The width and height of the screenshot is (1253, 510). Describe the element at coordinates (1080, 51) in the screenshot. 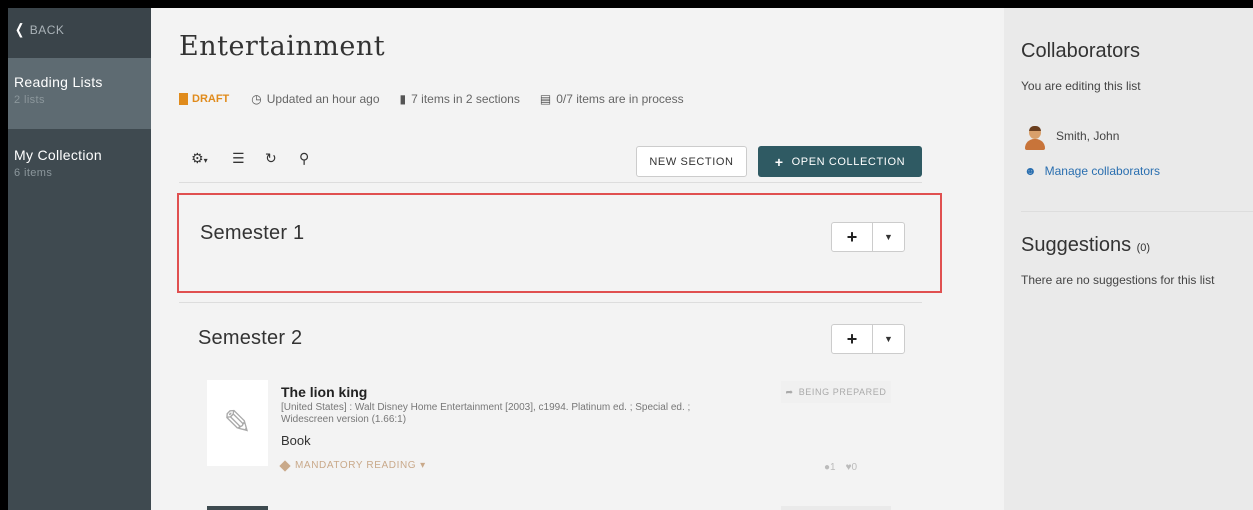

I see `collaborators-title: Collaborators` at that location.